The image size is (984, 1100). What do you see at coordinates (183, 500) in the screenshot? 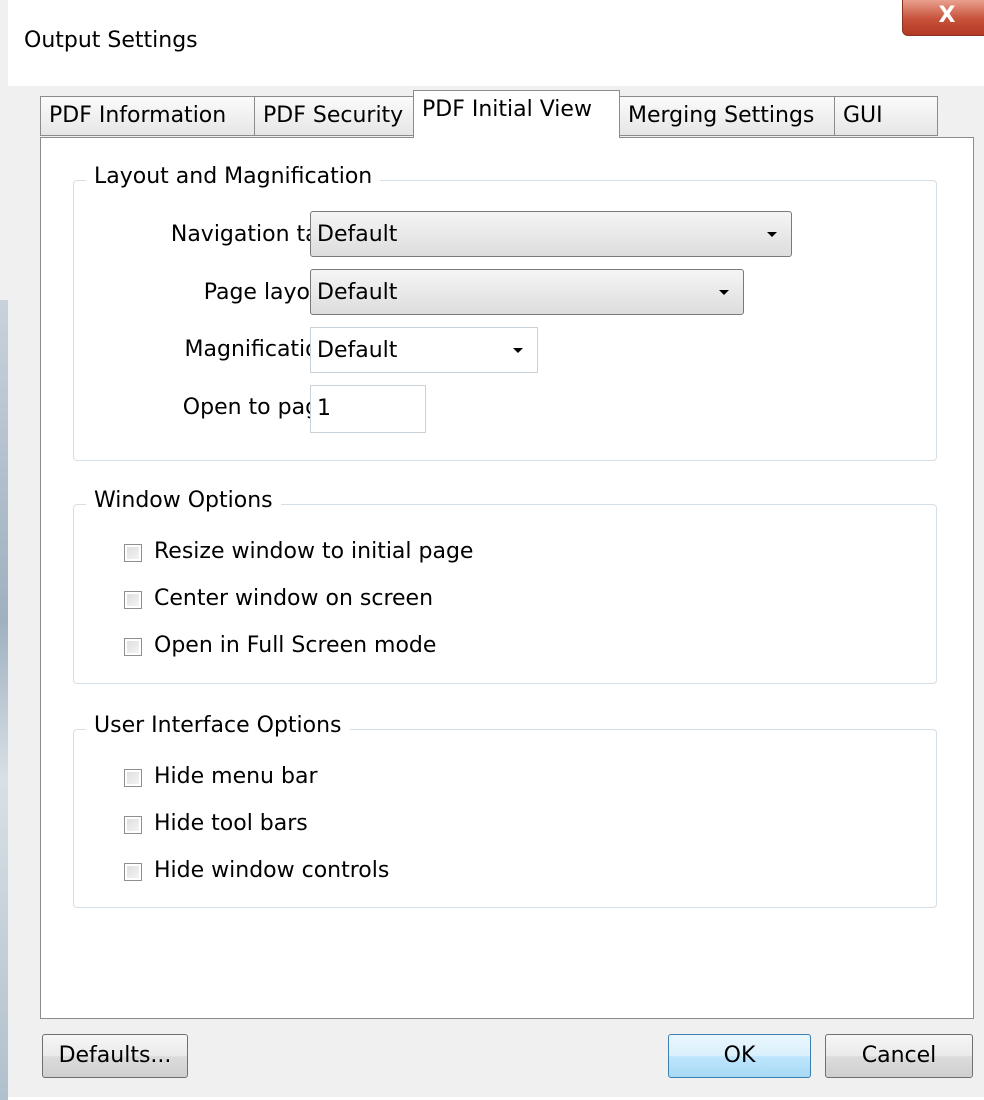
I see `group-title: Window Options` at bounding box center [183, 500].